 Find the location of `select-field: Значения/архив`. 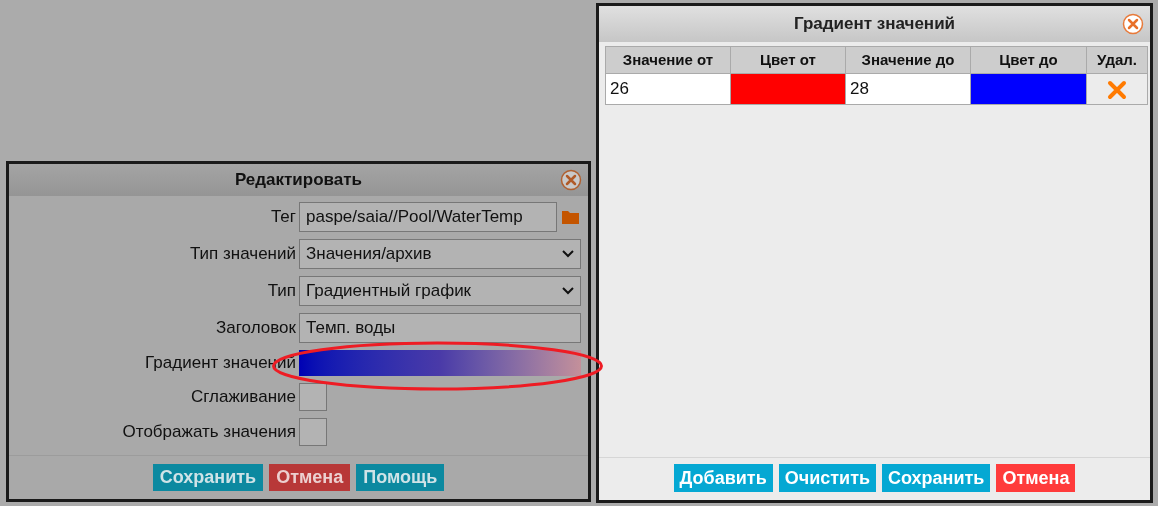

select-field: Значения/архив is located at coordinates (440, 254).